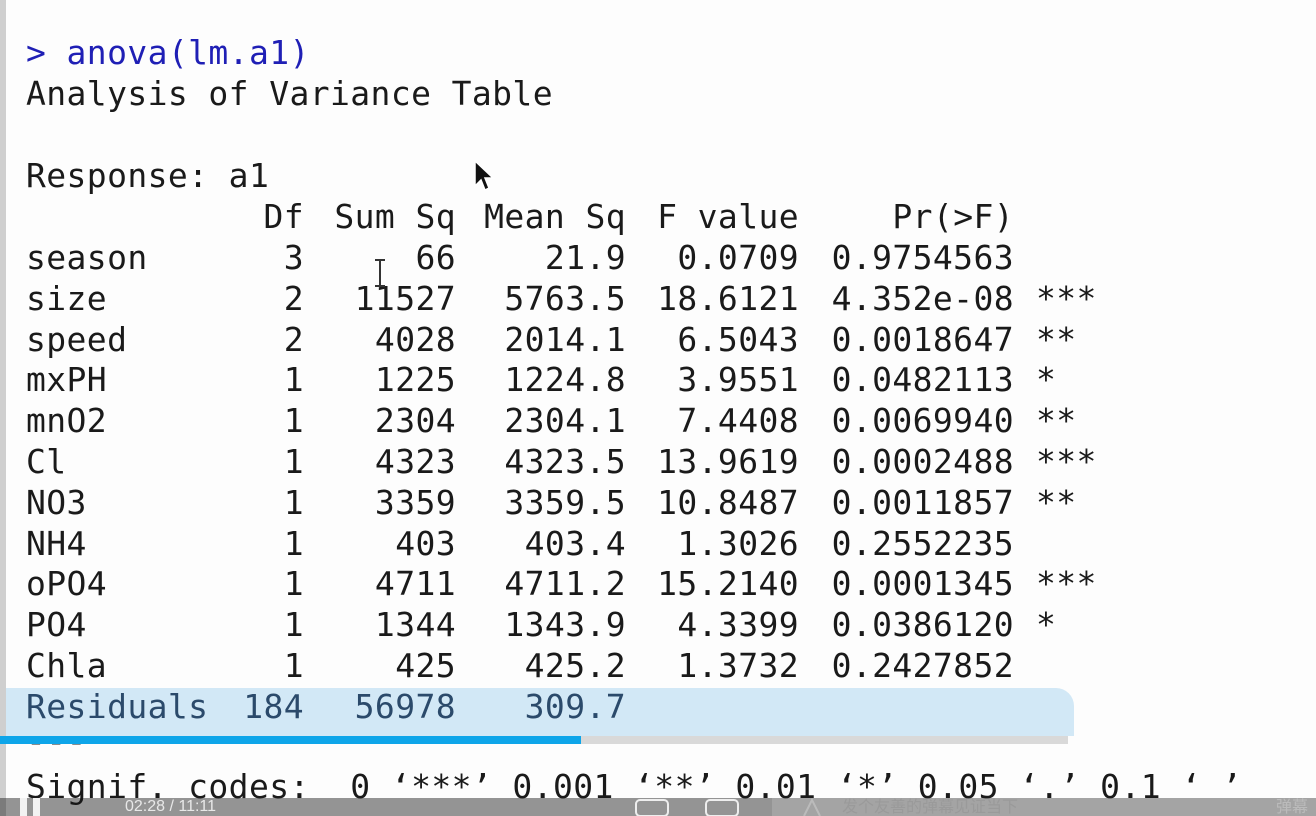 The width and height of the screenshot is (1316, 816). Describe the element at coordinates (576, 298) in the screenshot. I see `table-row: size 2 11527 5763.5 18.6121 4.352e-08 ***` at that location.